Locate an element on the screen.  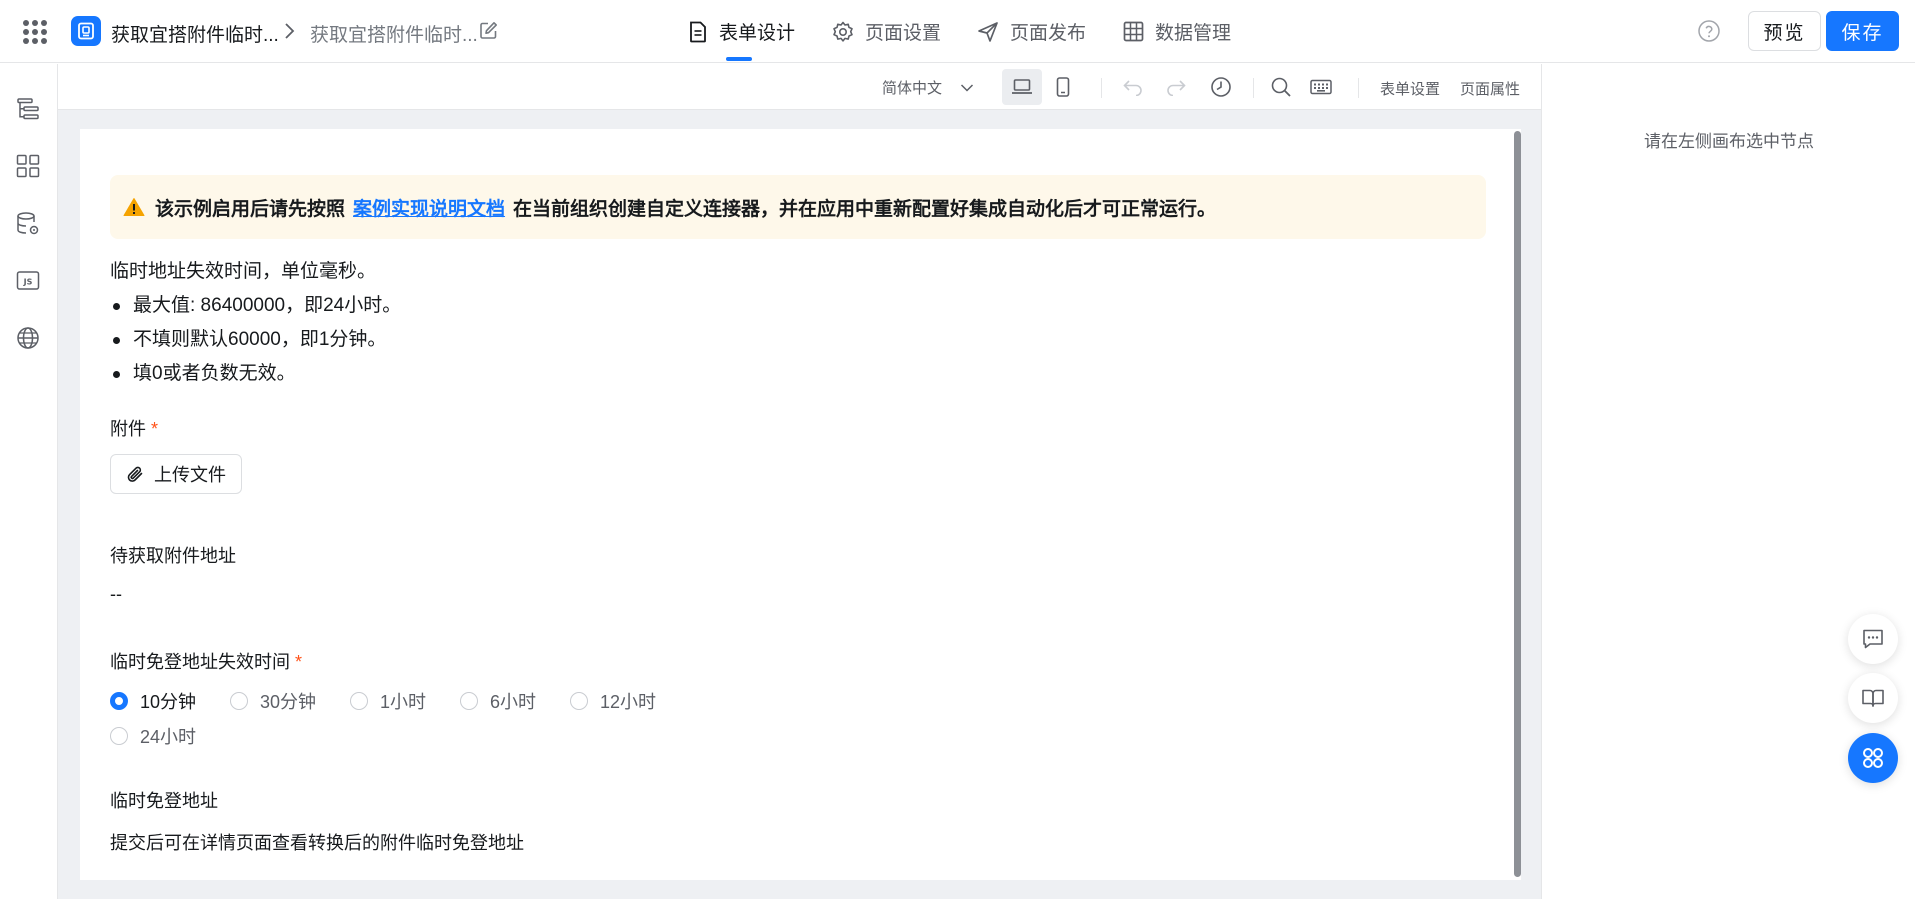
redo-icon is located at coordinates (1176, 88).